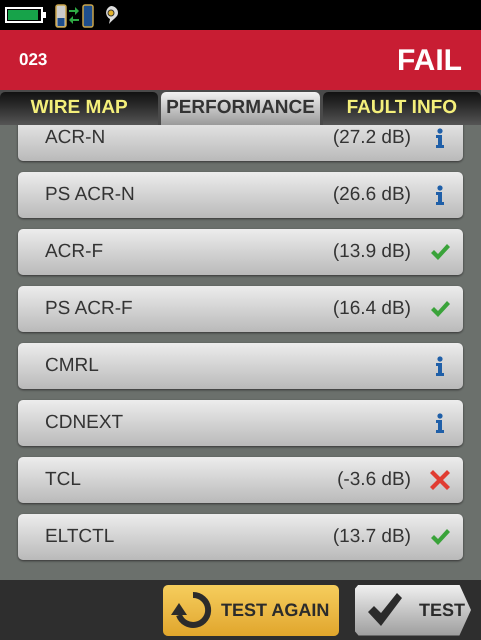 The image size is (481, 640). What do you see at coordinates (75, 138) in the screenshot?
I see `row-label: ACR-N` at bounding box center [75, 138].